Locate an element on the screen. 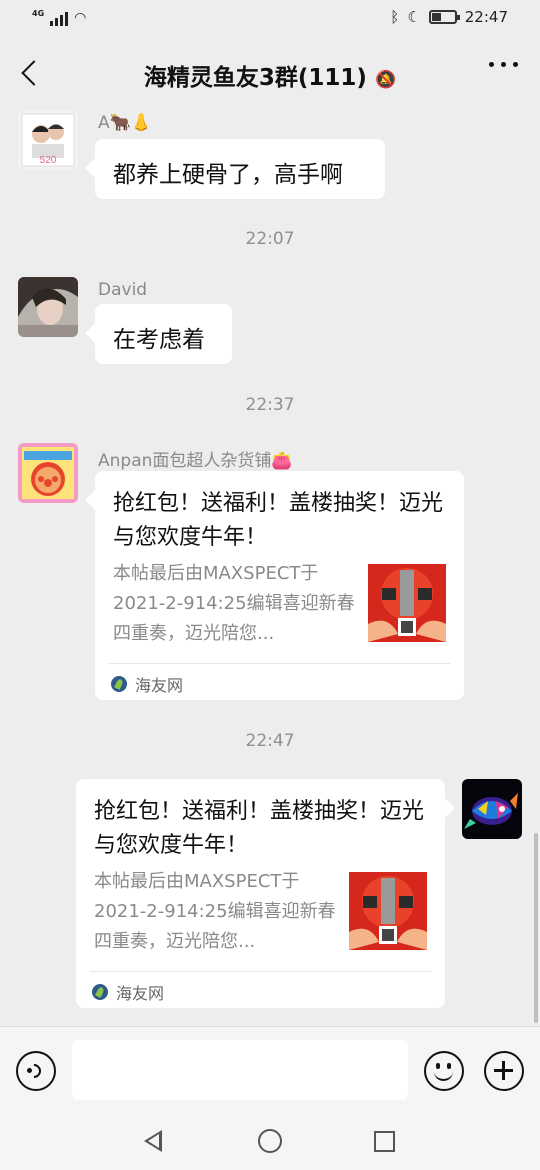  sender-name: Anpan面包超人杂货铺👛 is located at coordinates (195, 461).